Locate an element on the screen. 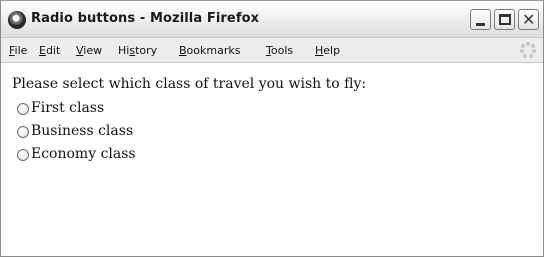 This screenshot has width=544, height=257. first-class-radio is located at coordinates (23, 109).